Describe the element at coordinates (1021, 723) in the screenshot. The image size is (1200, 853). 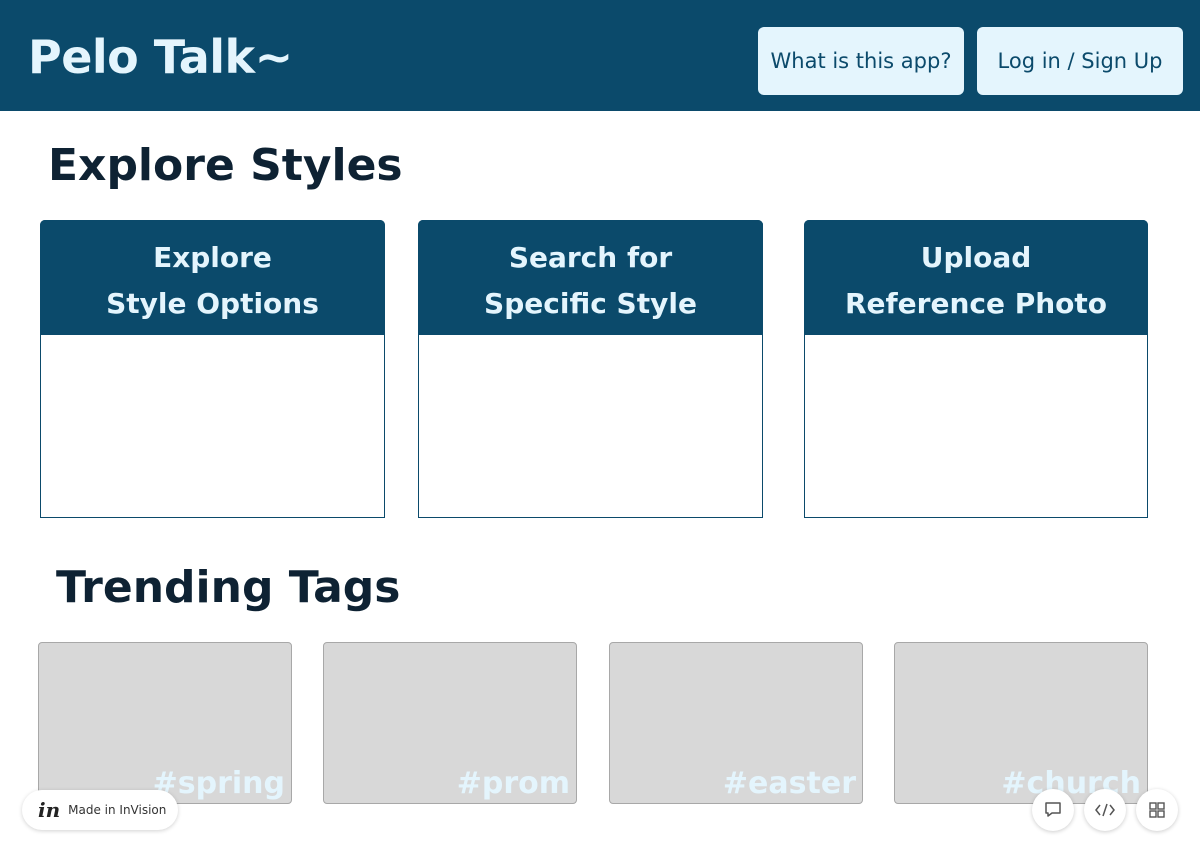
I see `tag-tile-church: #church` at that location.